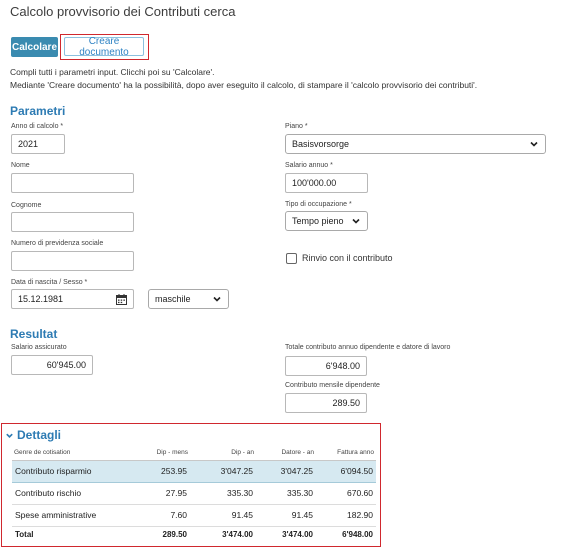 This screenshot has height=550, width=572. I want to click on table-cell: 182.90, so click(346, 515).